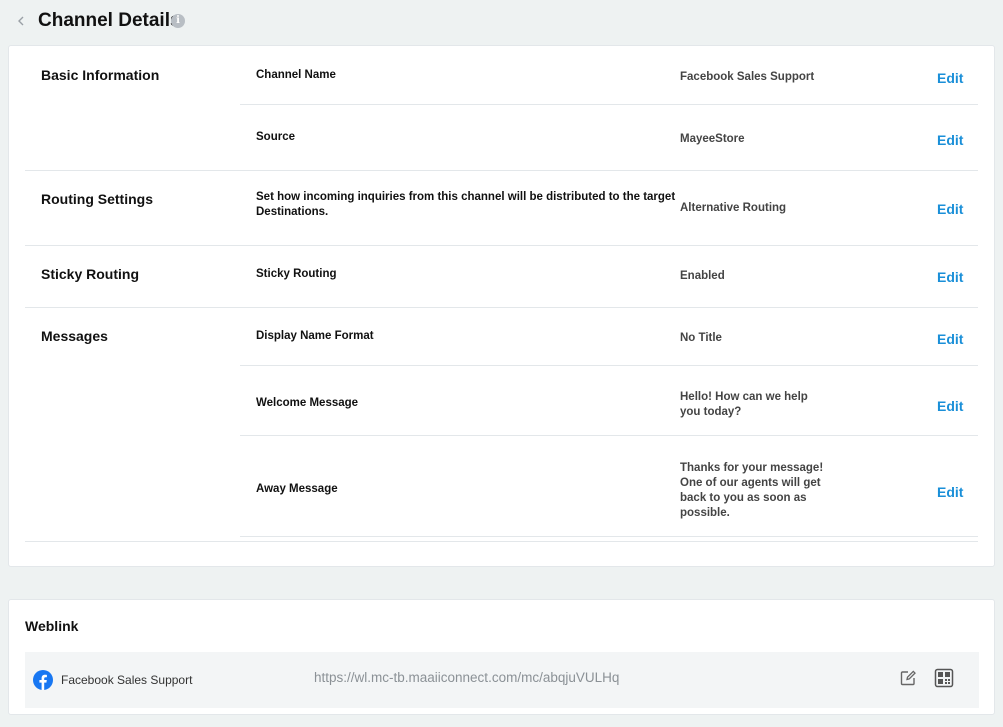  Describe the element at coordinates (178, 21) in the screenshot. I see `info-icon: i` at that location.